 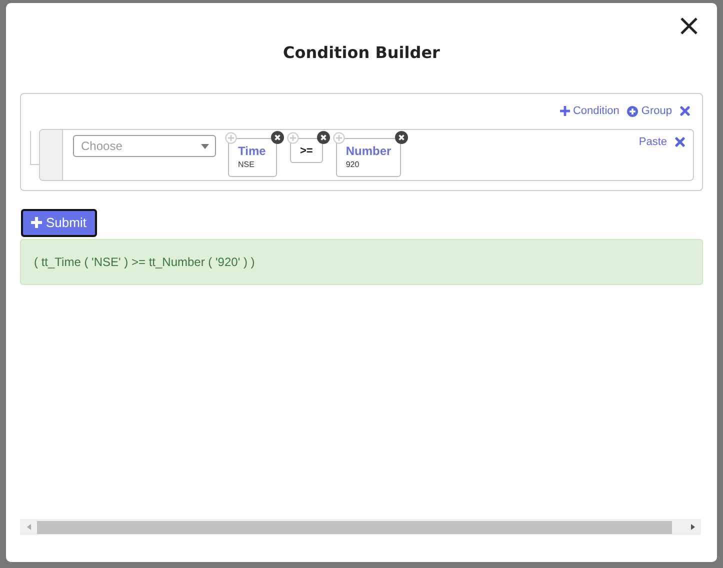 I want to click on operator: >=, so click(x=306, y=151).